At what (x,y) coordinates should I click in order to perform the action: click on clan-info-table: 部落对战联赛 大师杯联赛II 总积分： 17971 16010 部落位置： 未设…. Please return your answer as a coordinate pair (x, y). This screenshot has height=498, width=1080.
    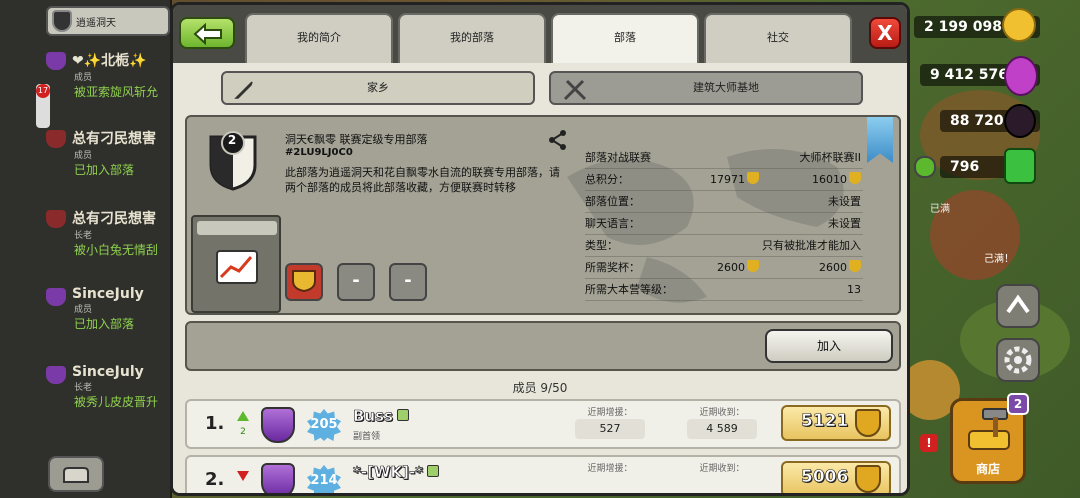
    Looking at the image, I should click on (724, 224).